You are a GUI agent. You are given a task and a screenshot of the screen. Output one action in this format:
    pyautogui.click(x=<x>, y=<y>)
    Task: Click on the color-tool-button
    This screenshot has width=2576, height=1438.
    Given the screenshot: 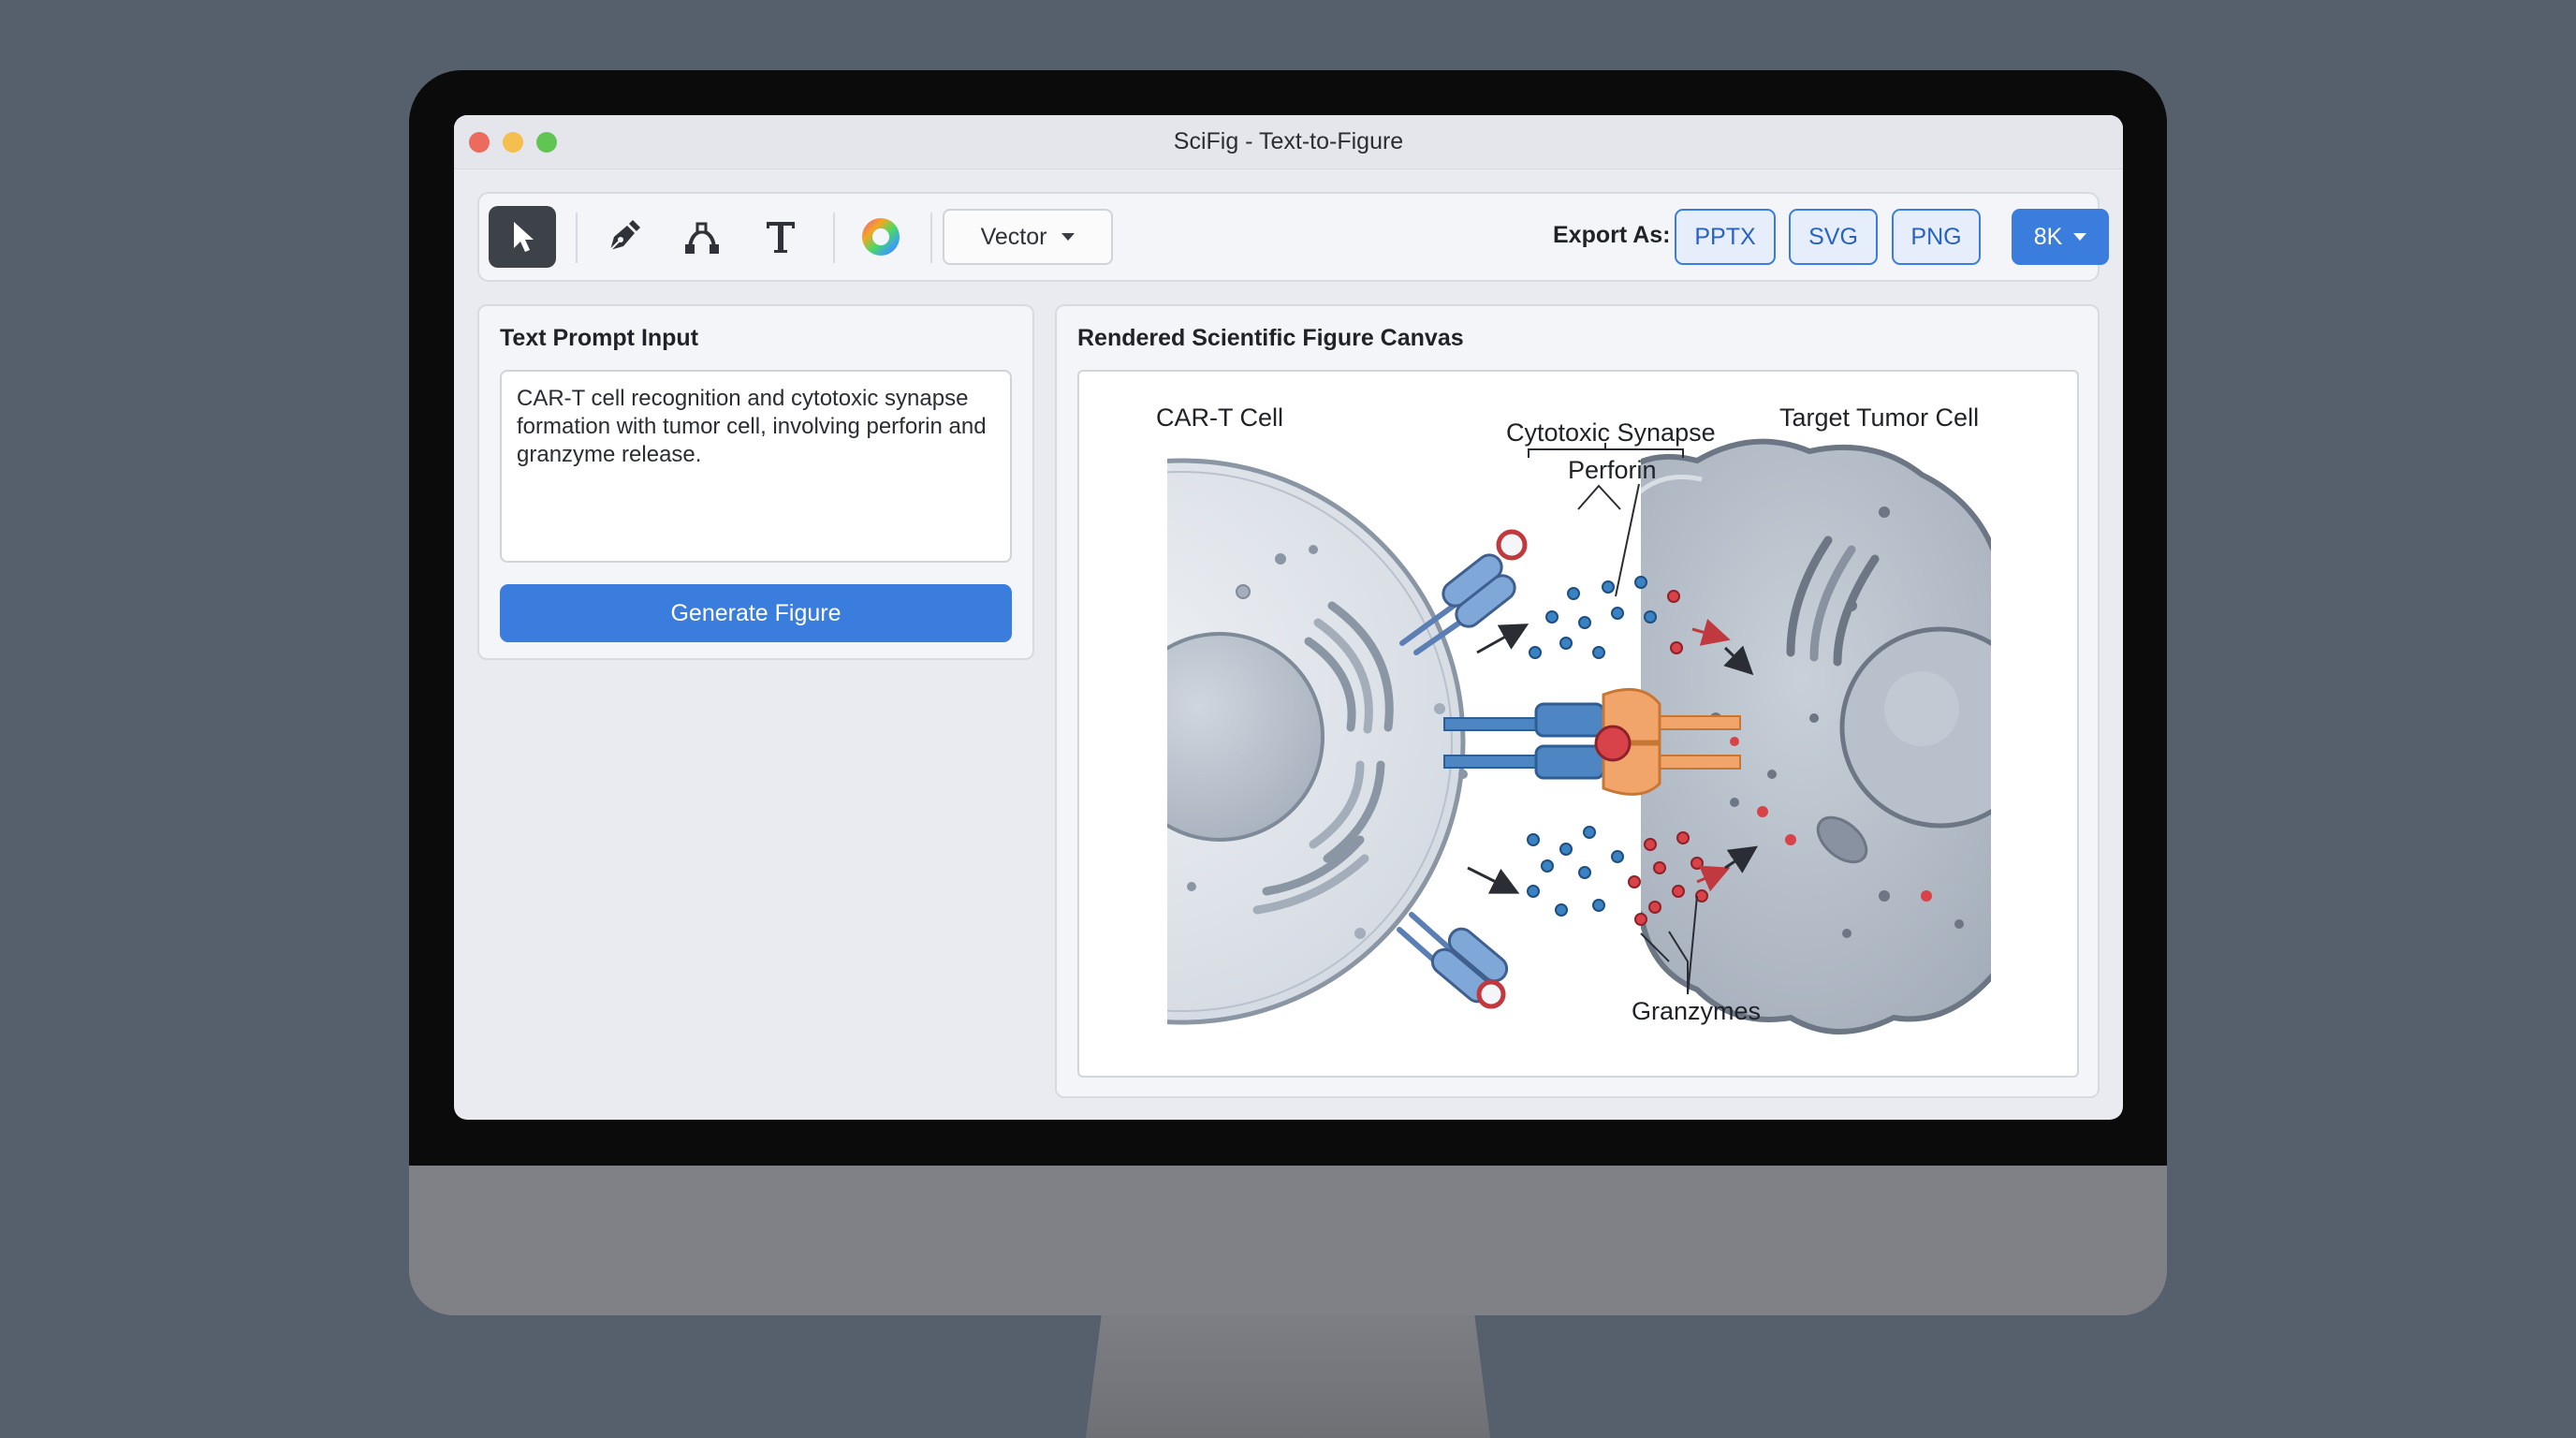 What is the action you would take?
    pyautogui.click(x=881, y=237)
    